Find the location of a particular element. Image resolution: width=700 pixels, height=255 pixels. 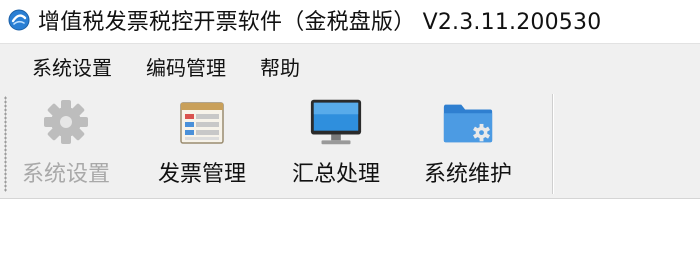

gear-icon is located at coordinates (66, 122).